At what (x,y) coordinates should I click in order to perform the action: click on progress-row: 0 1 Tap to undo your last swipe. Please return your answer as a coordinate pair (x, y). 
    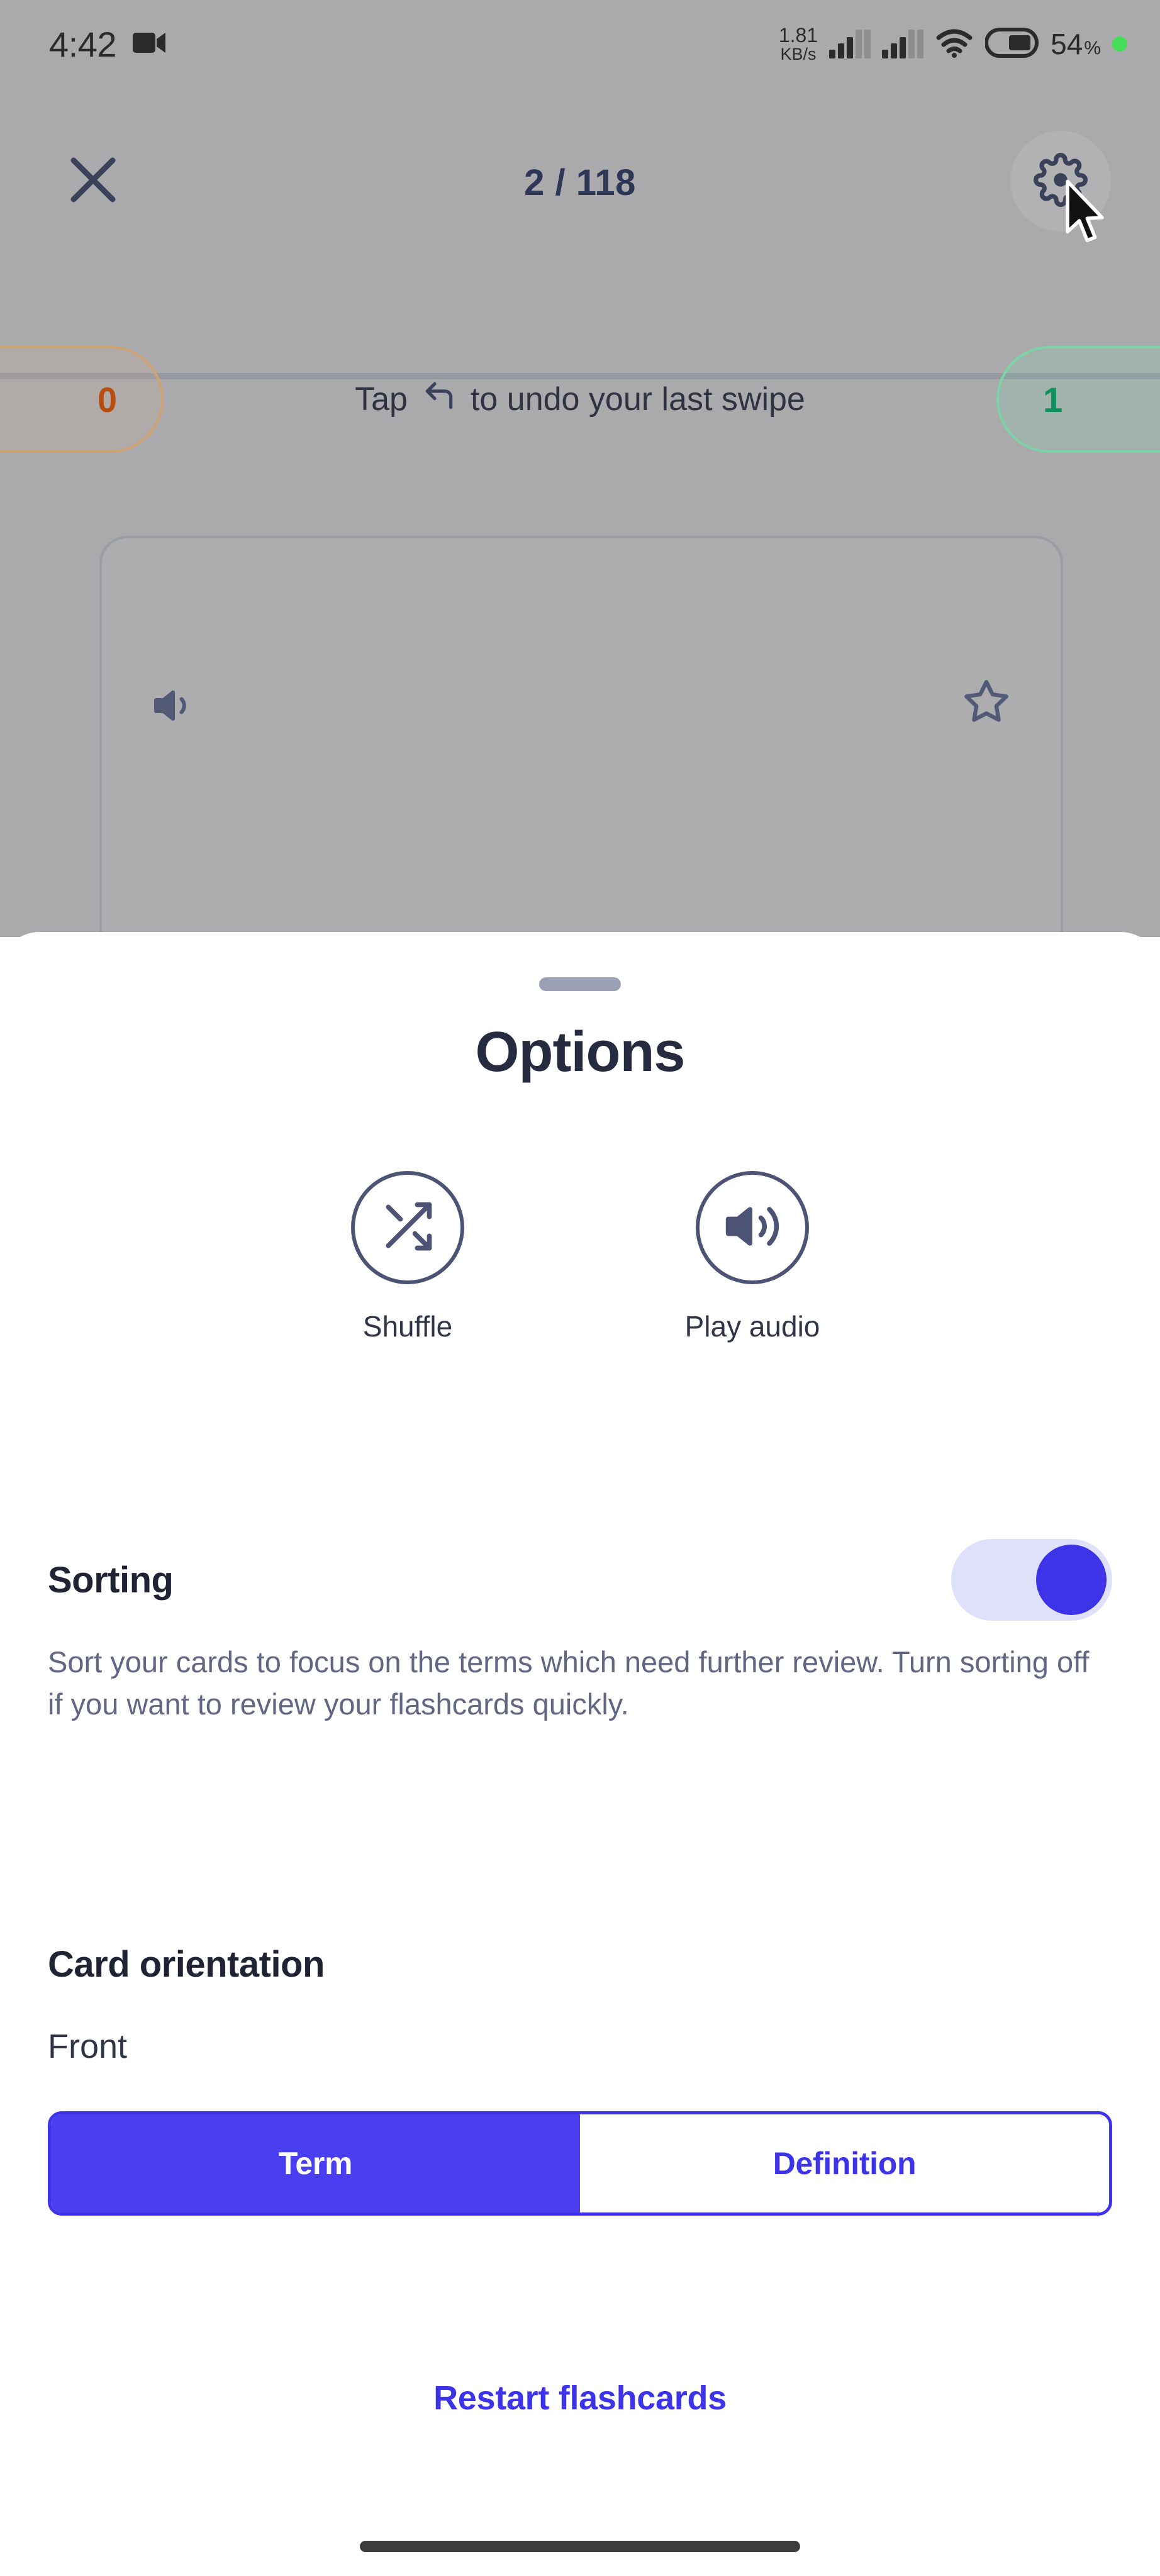
    Looking at the image, I should click on (580, 399).